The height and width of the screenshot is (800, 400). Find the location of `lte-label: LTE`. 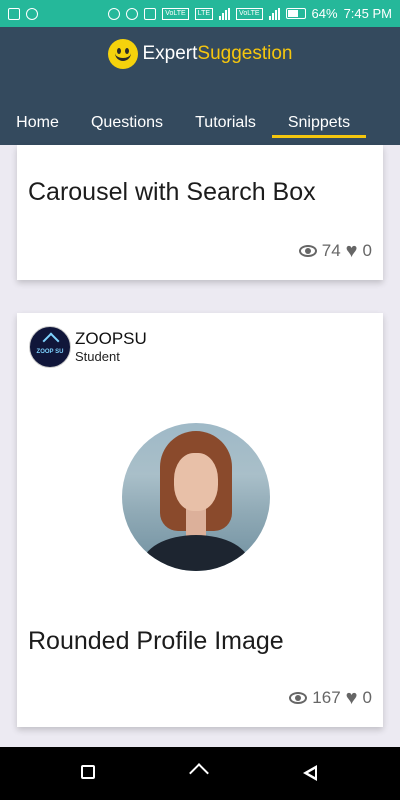

lte-label: LTE is located at coordinates (204, 13).